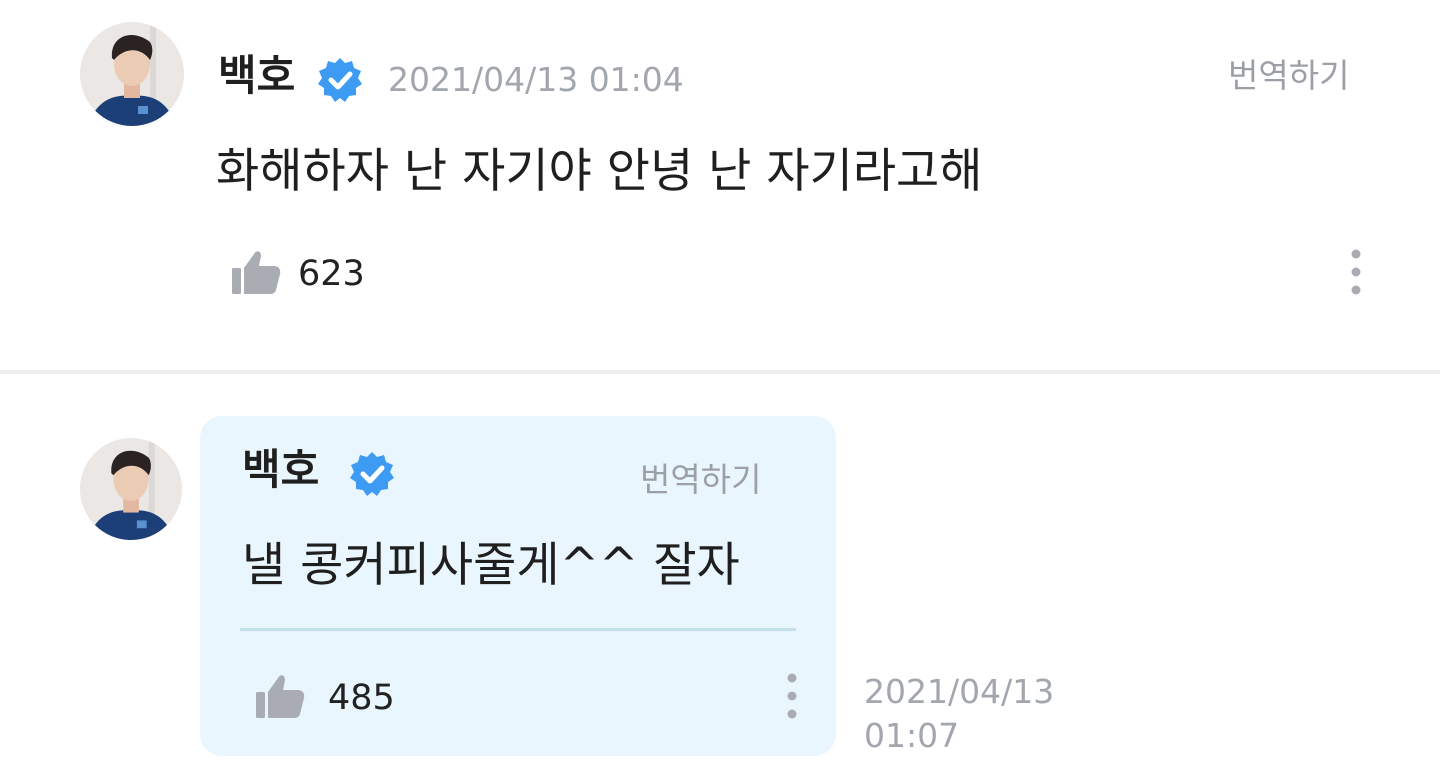  Describe the element at coordinates (599, 171) in the screenshot. I see `comment-message: 화해하자 난 자기야 안녕 난 자기라고해` at that location.